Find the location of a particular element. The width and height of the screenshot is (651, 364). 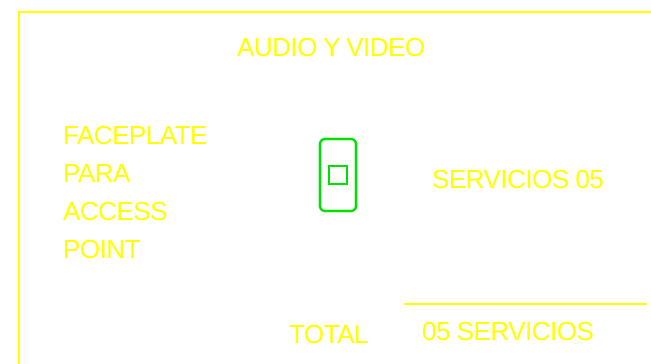

faceplate-label-line-2: PARA is located at coordinates (96, 173).